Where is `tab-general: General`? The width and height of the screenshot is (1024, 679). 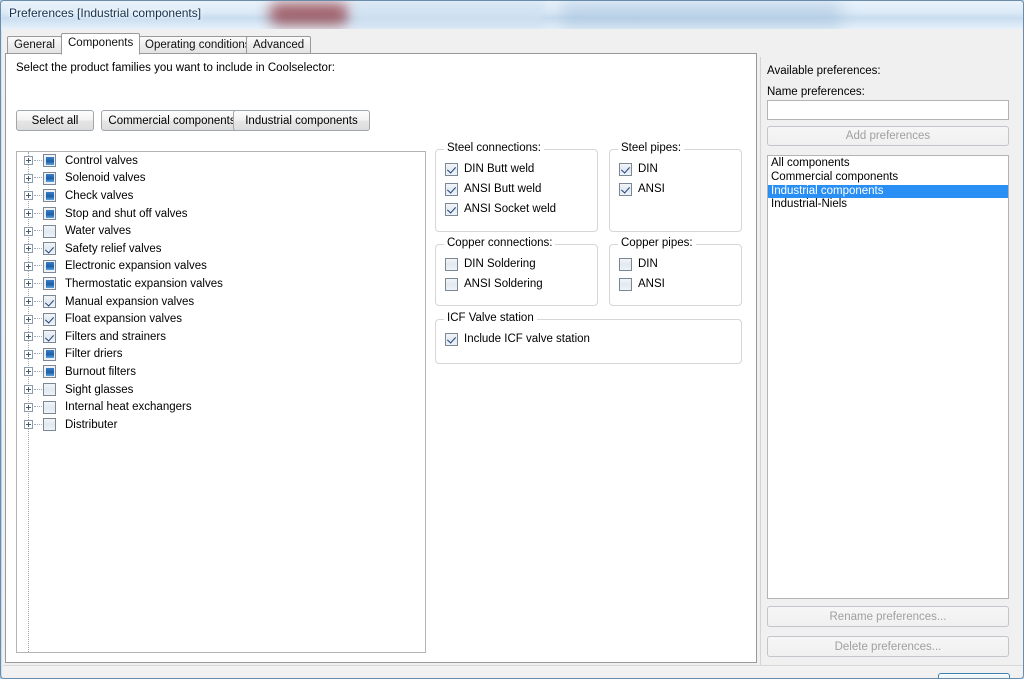 tab-general: General is located at coordinates (34, 45).